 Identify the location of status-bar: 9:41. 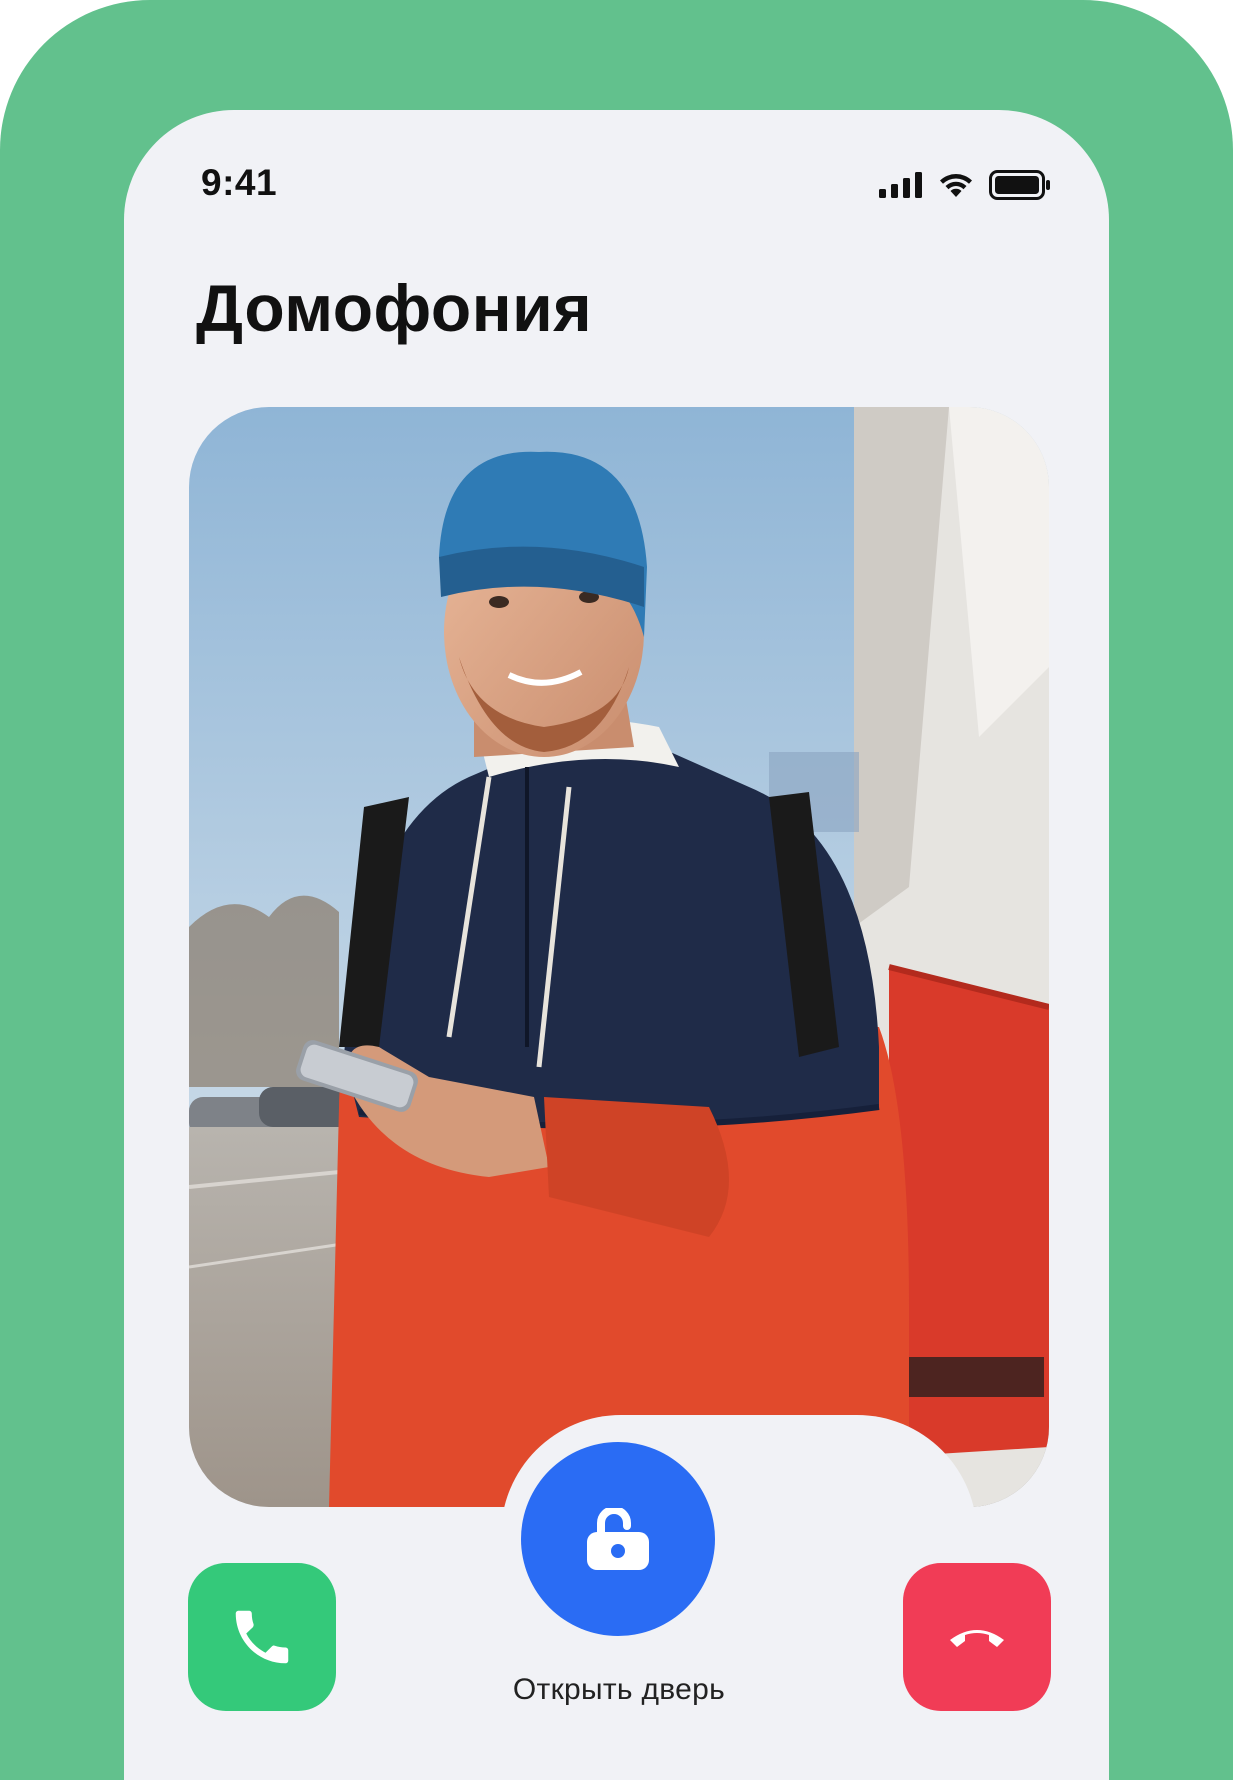
(616, 175).